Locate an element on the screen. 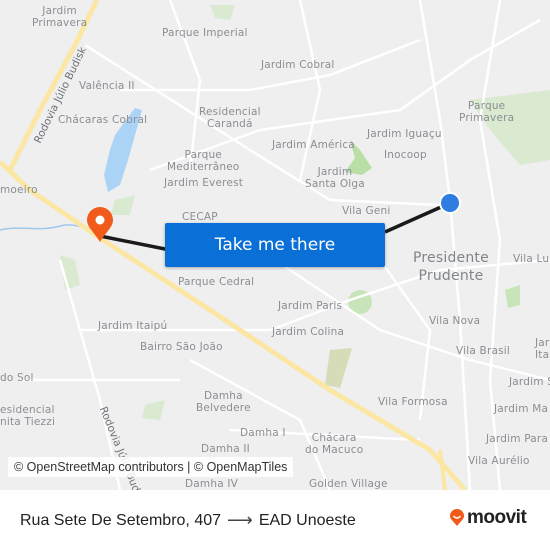 The width and height of the screenshot is (550, 550). map-label: Vila Lu is located at coordinates (531, 259).